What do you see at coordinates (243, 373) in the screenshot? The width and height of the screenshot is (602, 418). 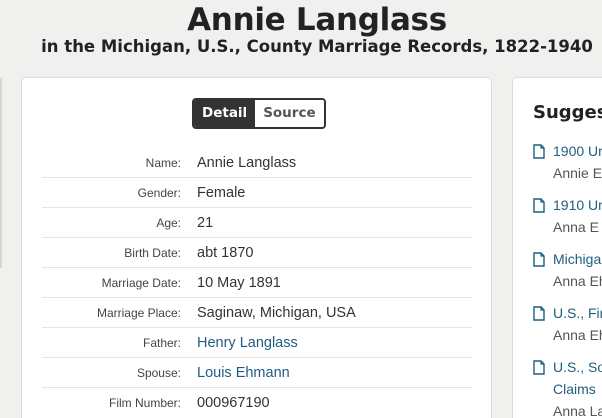 I see `spouse-link: Louis Ehmann` at bounding box center [243, 373].